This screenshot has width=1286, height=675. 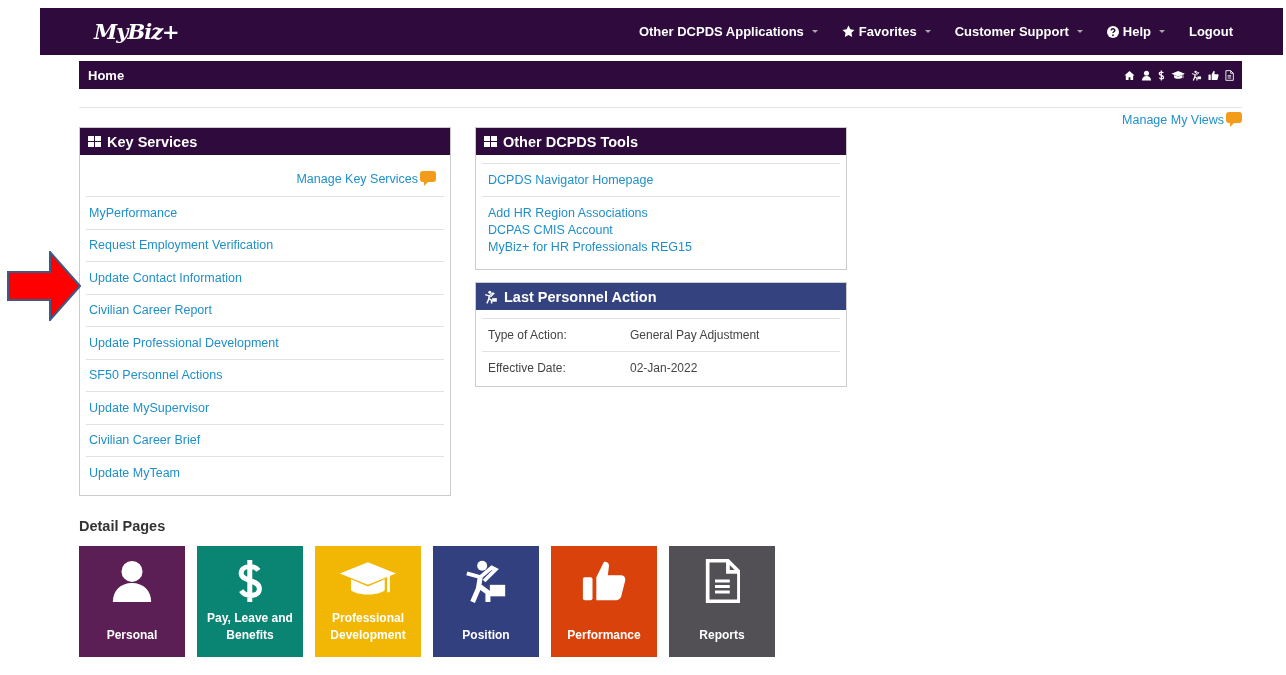 What do you see at coordinates (123, 525) in the screenshot?
I see `section-title: Detail Pages` at bounding box center [123, 525].